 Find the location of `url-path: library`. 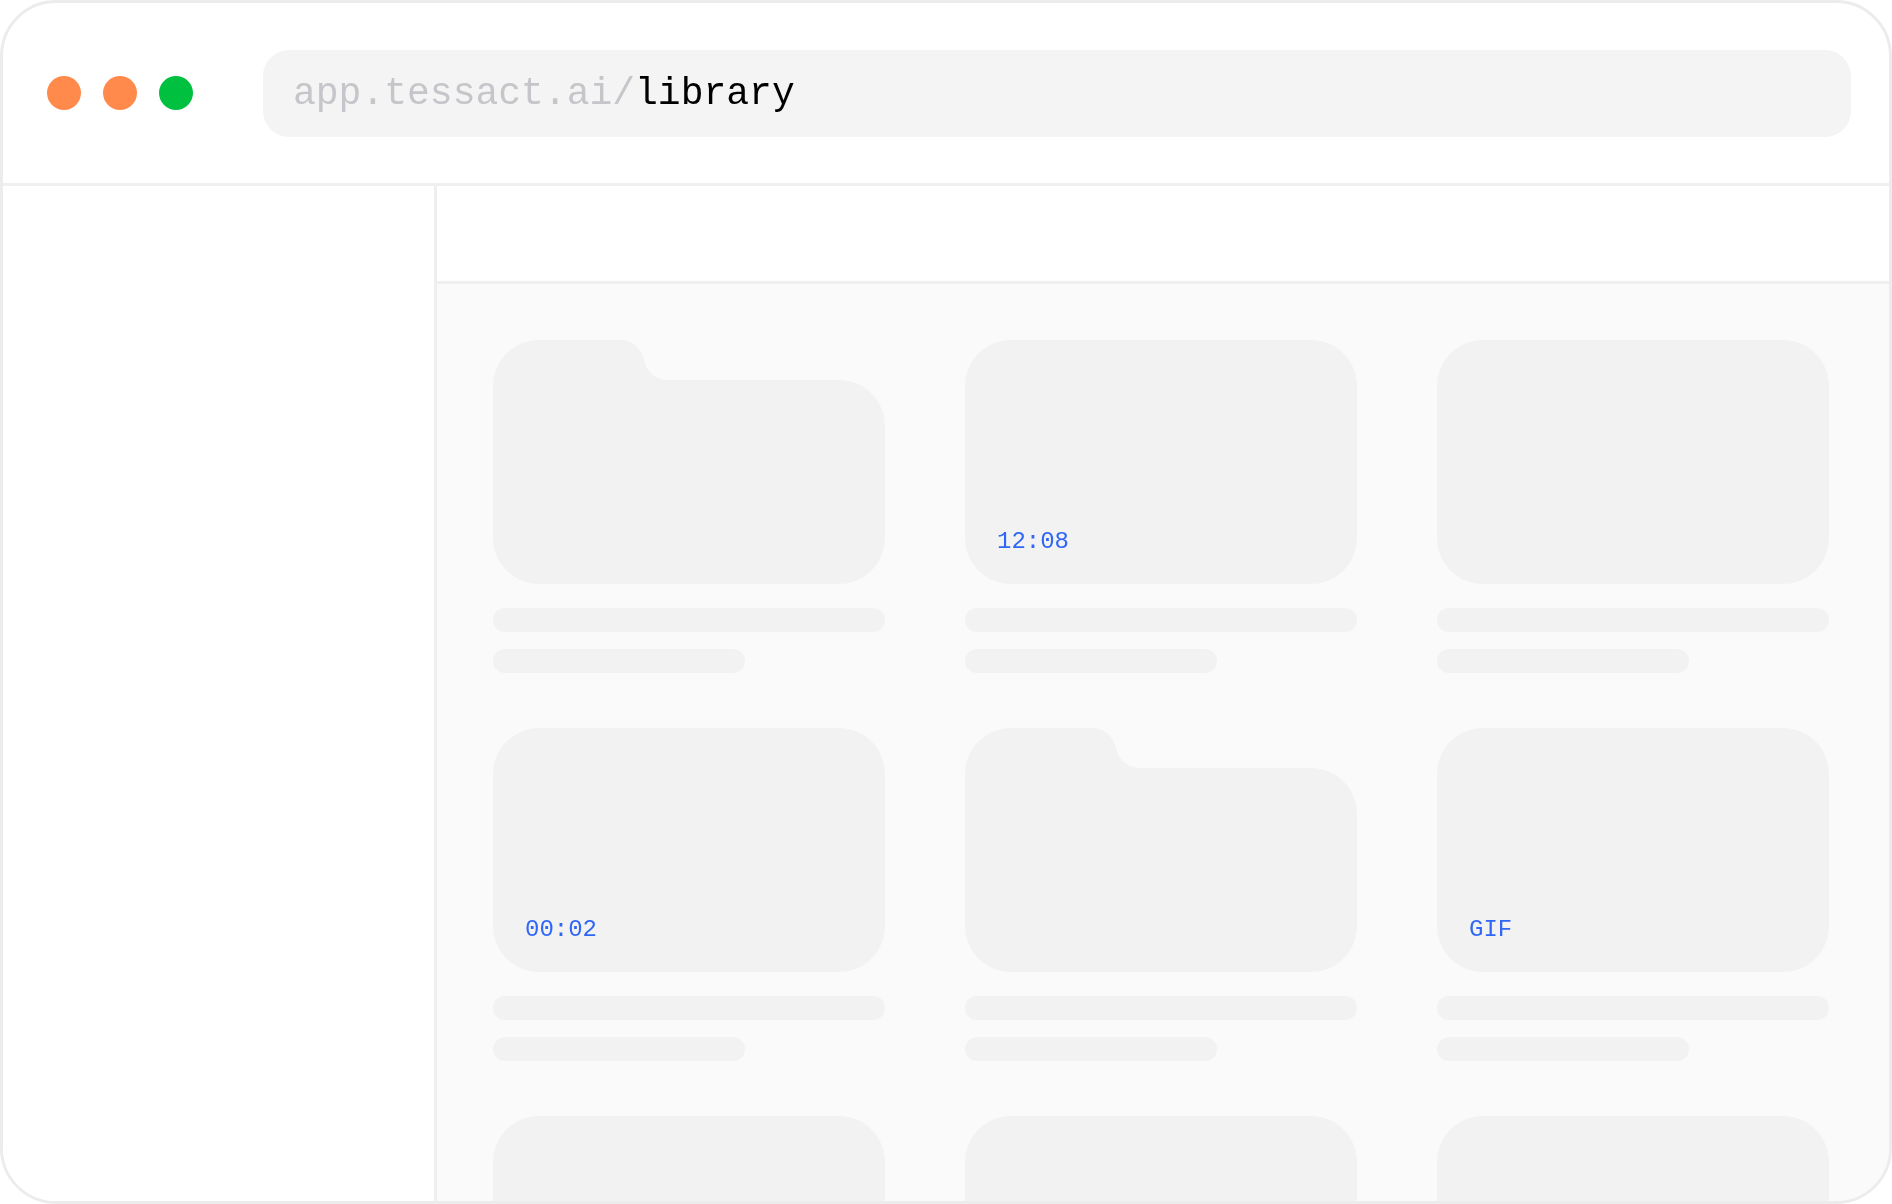

url-path: library is located at coordinates (715, 93).